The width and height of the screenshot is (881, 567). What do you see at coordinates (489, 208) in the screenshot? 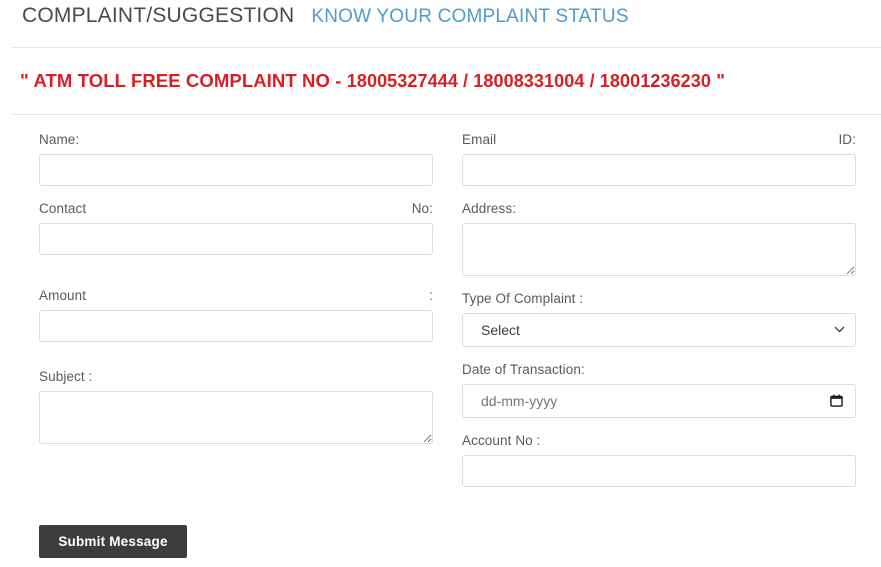
I see `address-label: Address:` at bounding box center [489, 208].